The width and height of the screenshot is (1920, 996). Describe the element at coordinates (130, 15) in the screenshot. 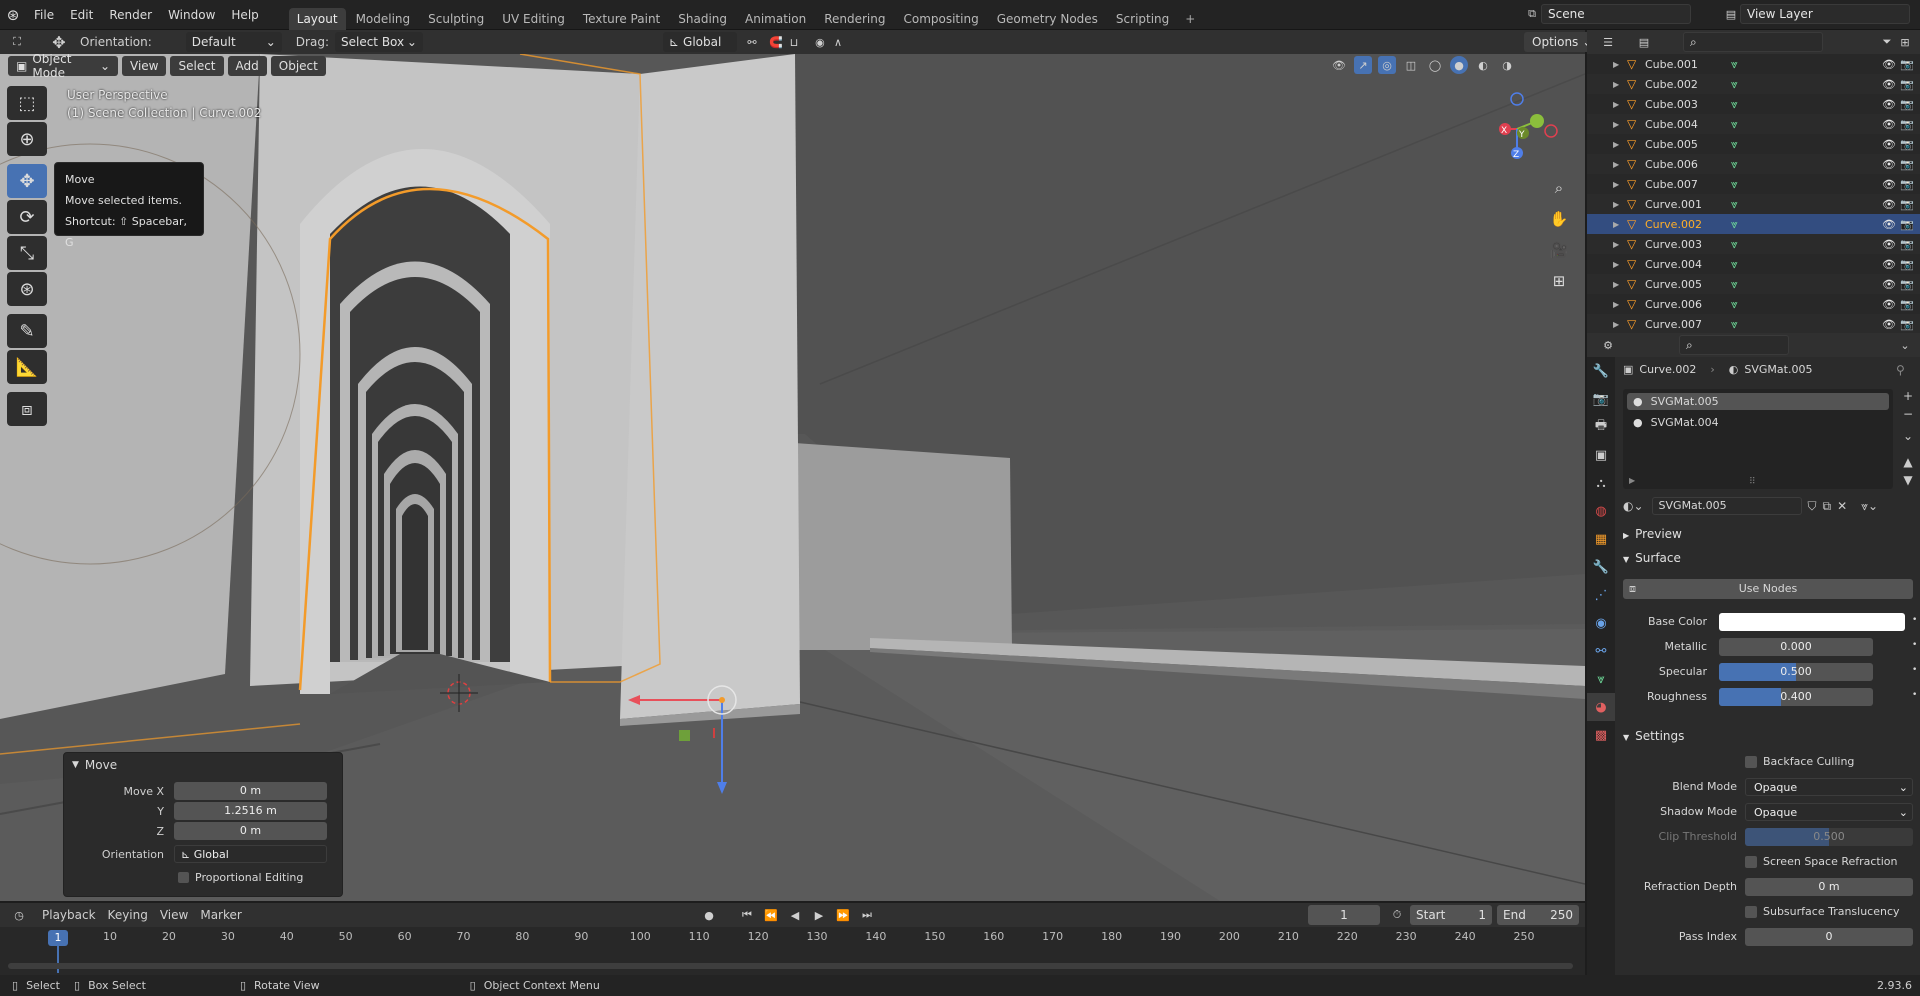

I see `menu-render: Render` at that location.